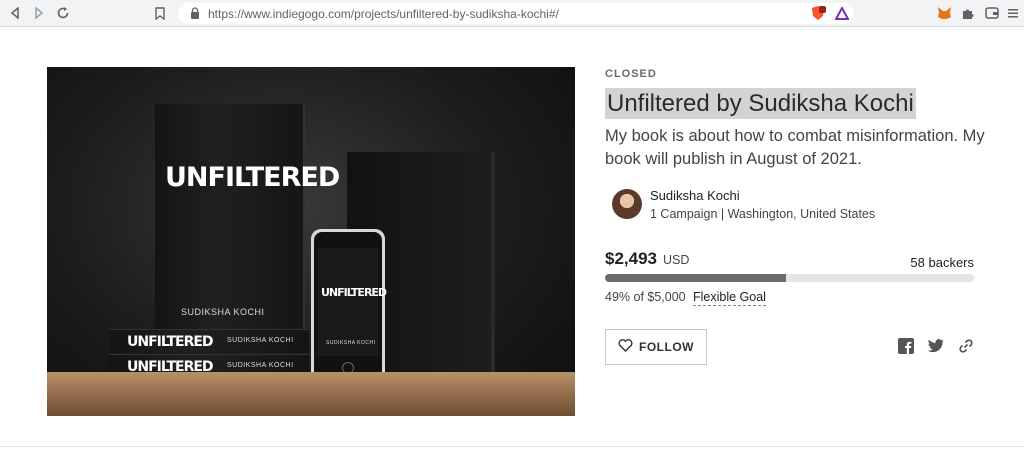 This screenshot has width=1024, height=453. Describe the element at coordinates (992, 13) in the screenshot. I see `wallet-icon` at that location.